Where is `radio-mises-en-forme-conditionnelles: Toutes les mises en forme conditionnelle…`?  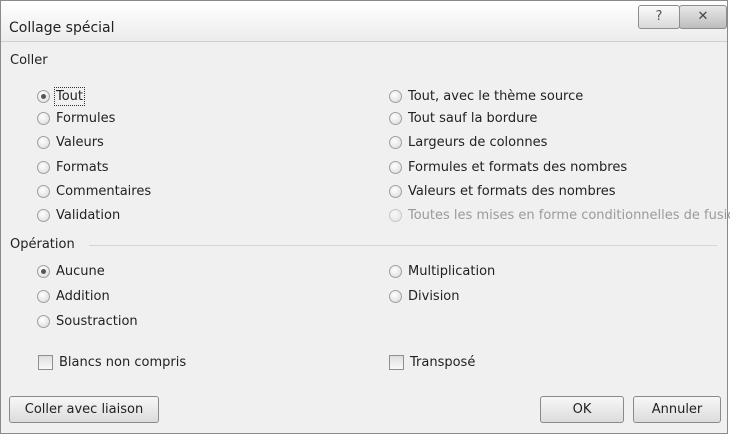 radio-mises-en-forme-conditionnelles: Toutes les mises en forme conditionnelle… is located at coordinates (559, 215).